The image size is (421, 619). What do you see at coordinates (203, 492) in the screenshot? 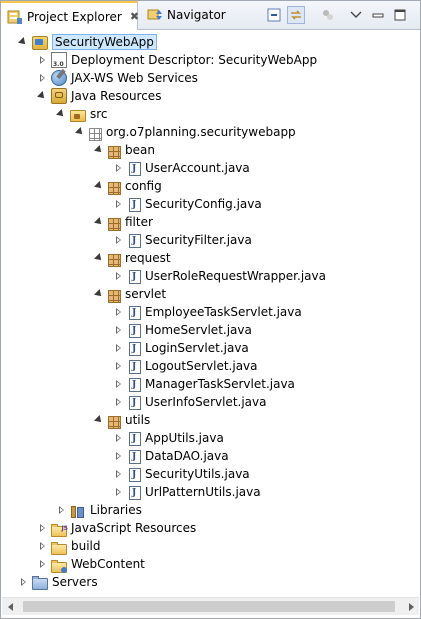
I see `tree-item-label: UrlPatternUtils.java` at bounding box center [203, 492].